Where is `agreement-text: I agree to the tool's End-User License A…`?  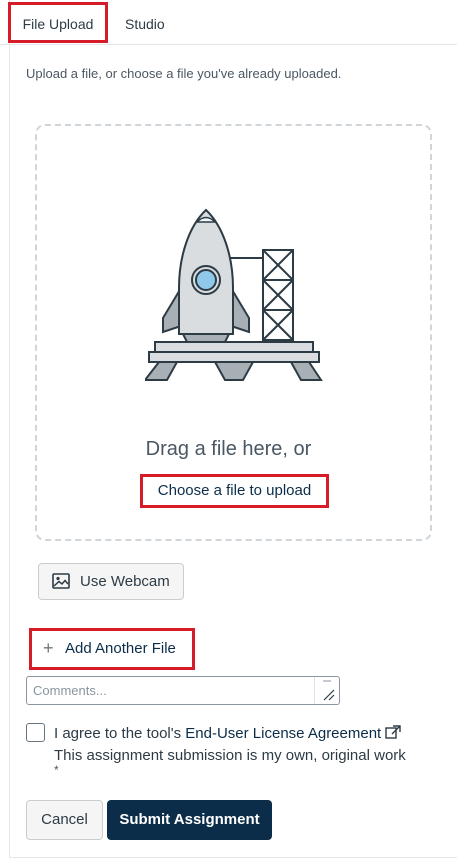 agreement-text: I agree to the tool's End-User License A… is located at coordinates (251, 744).